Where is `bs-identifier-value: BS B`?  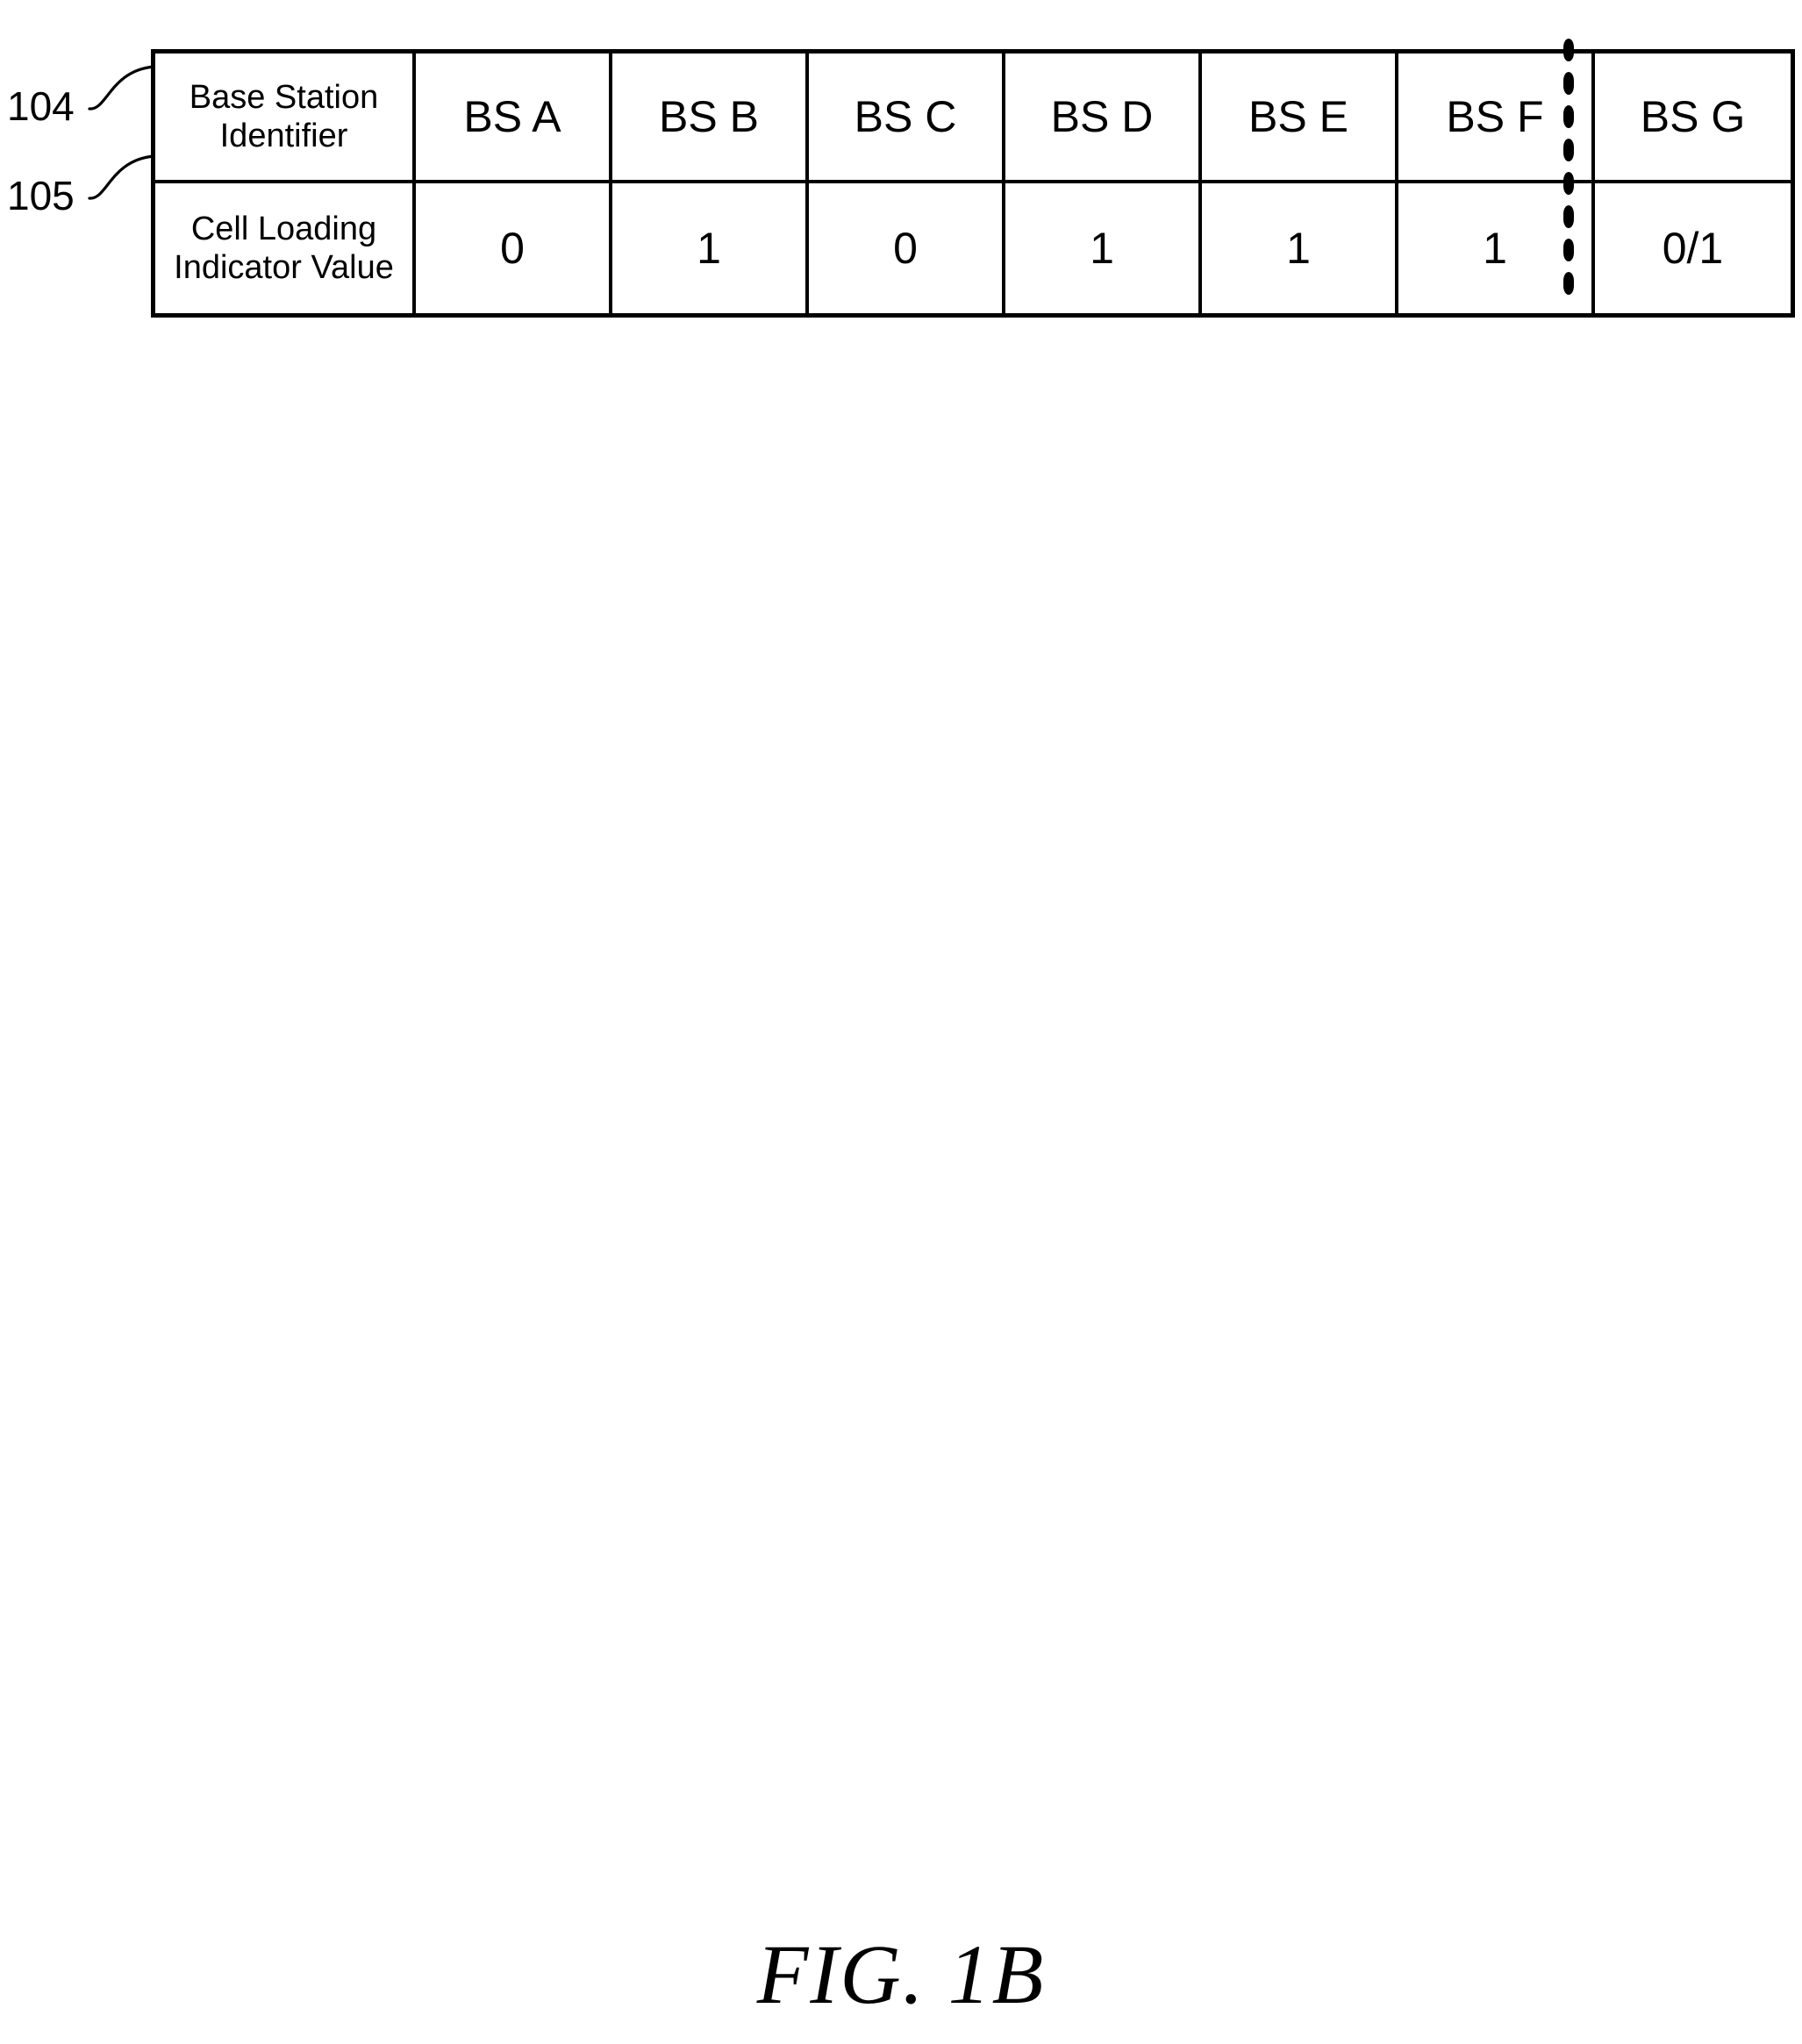
bs-identifier-value: BS B is located at coordinates (709, 116).